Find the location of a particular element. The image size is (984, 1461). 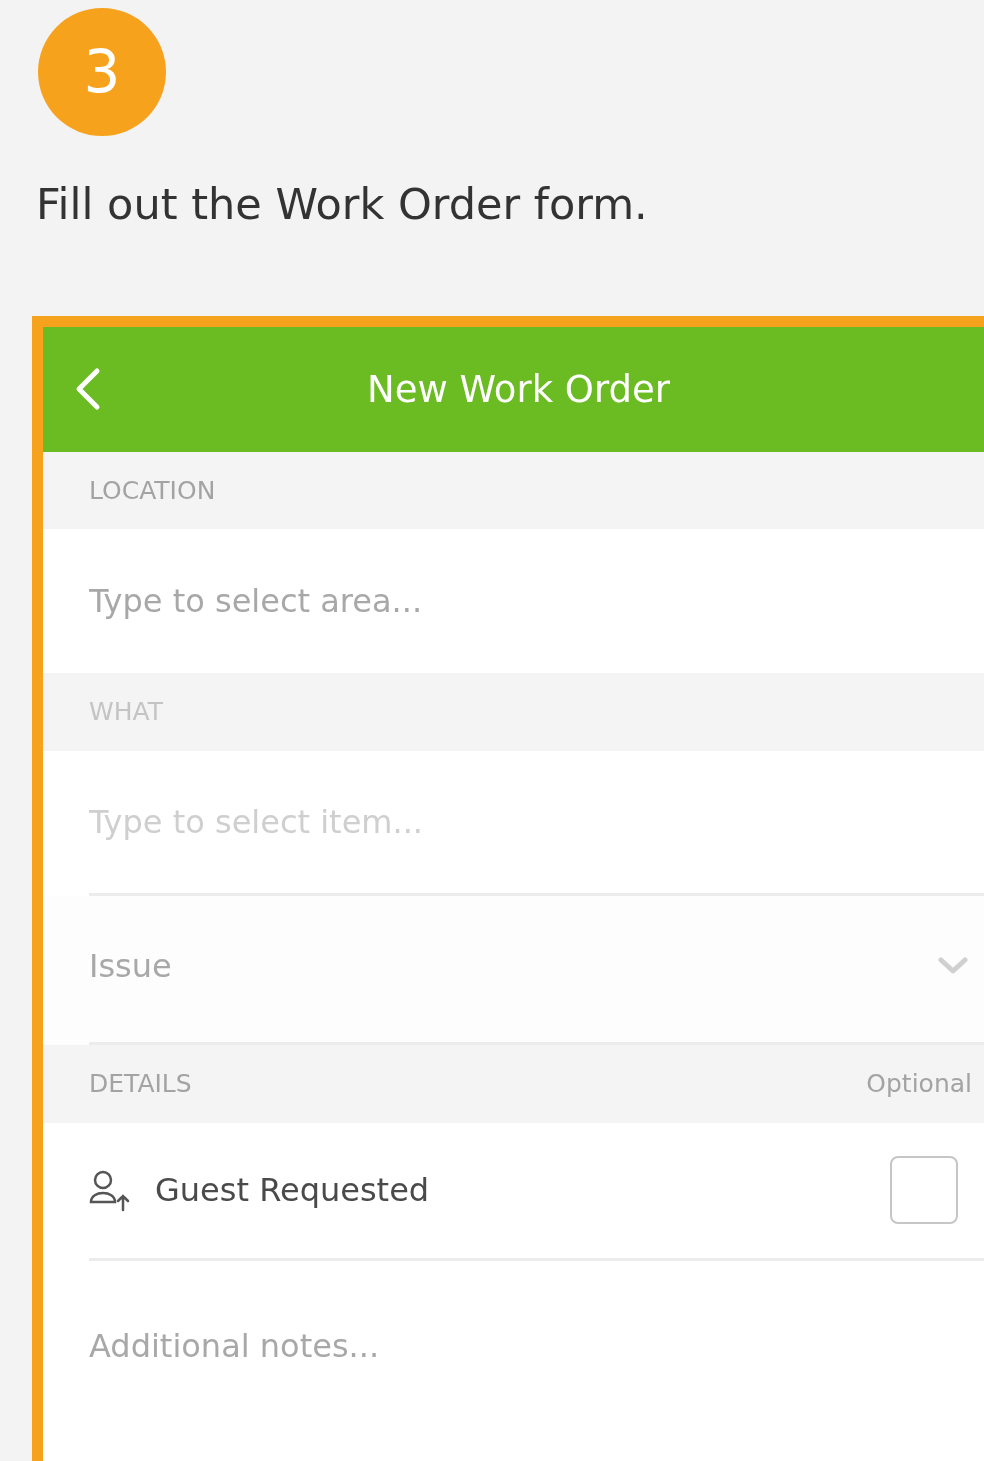

section-label: LOCATION is located at coordinates (152, 490).